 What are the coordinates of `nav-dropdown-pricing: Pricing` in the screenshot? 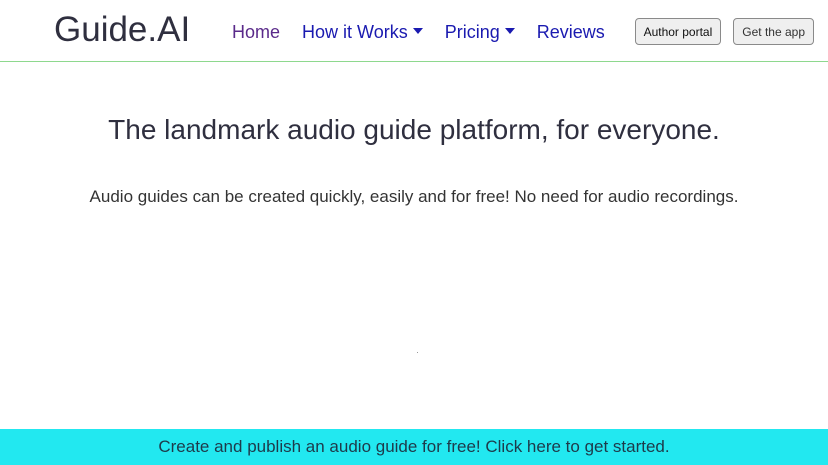 It's located at (480, 32).